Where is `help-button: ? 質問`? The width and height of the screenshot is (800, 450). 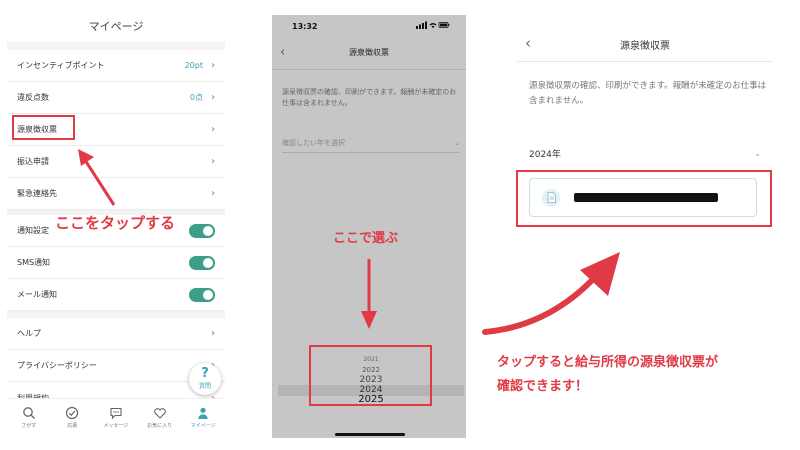 help-button: ? 質問 is located at coordinates (205, 379).